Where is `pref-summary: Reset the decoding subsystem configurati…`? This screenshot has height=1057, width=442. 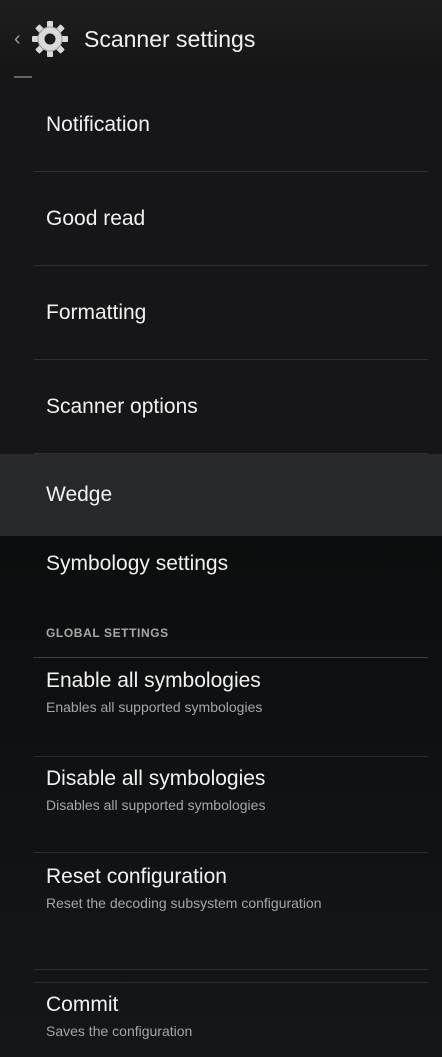
pref-summary: Reset the decoding subsystem configurati… is located at coordinates (184, 903).